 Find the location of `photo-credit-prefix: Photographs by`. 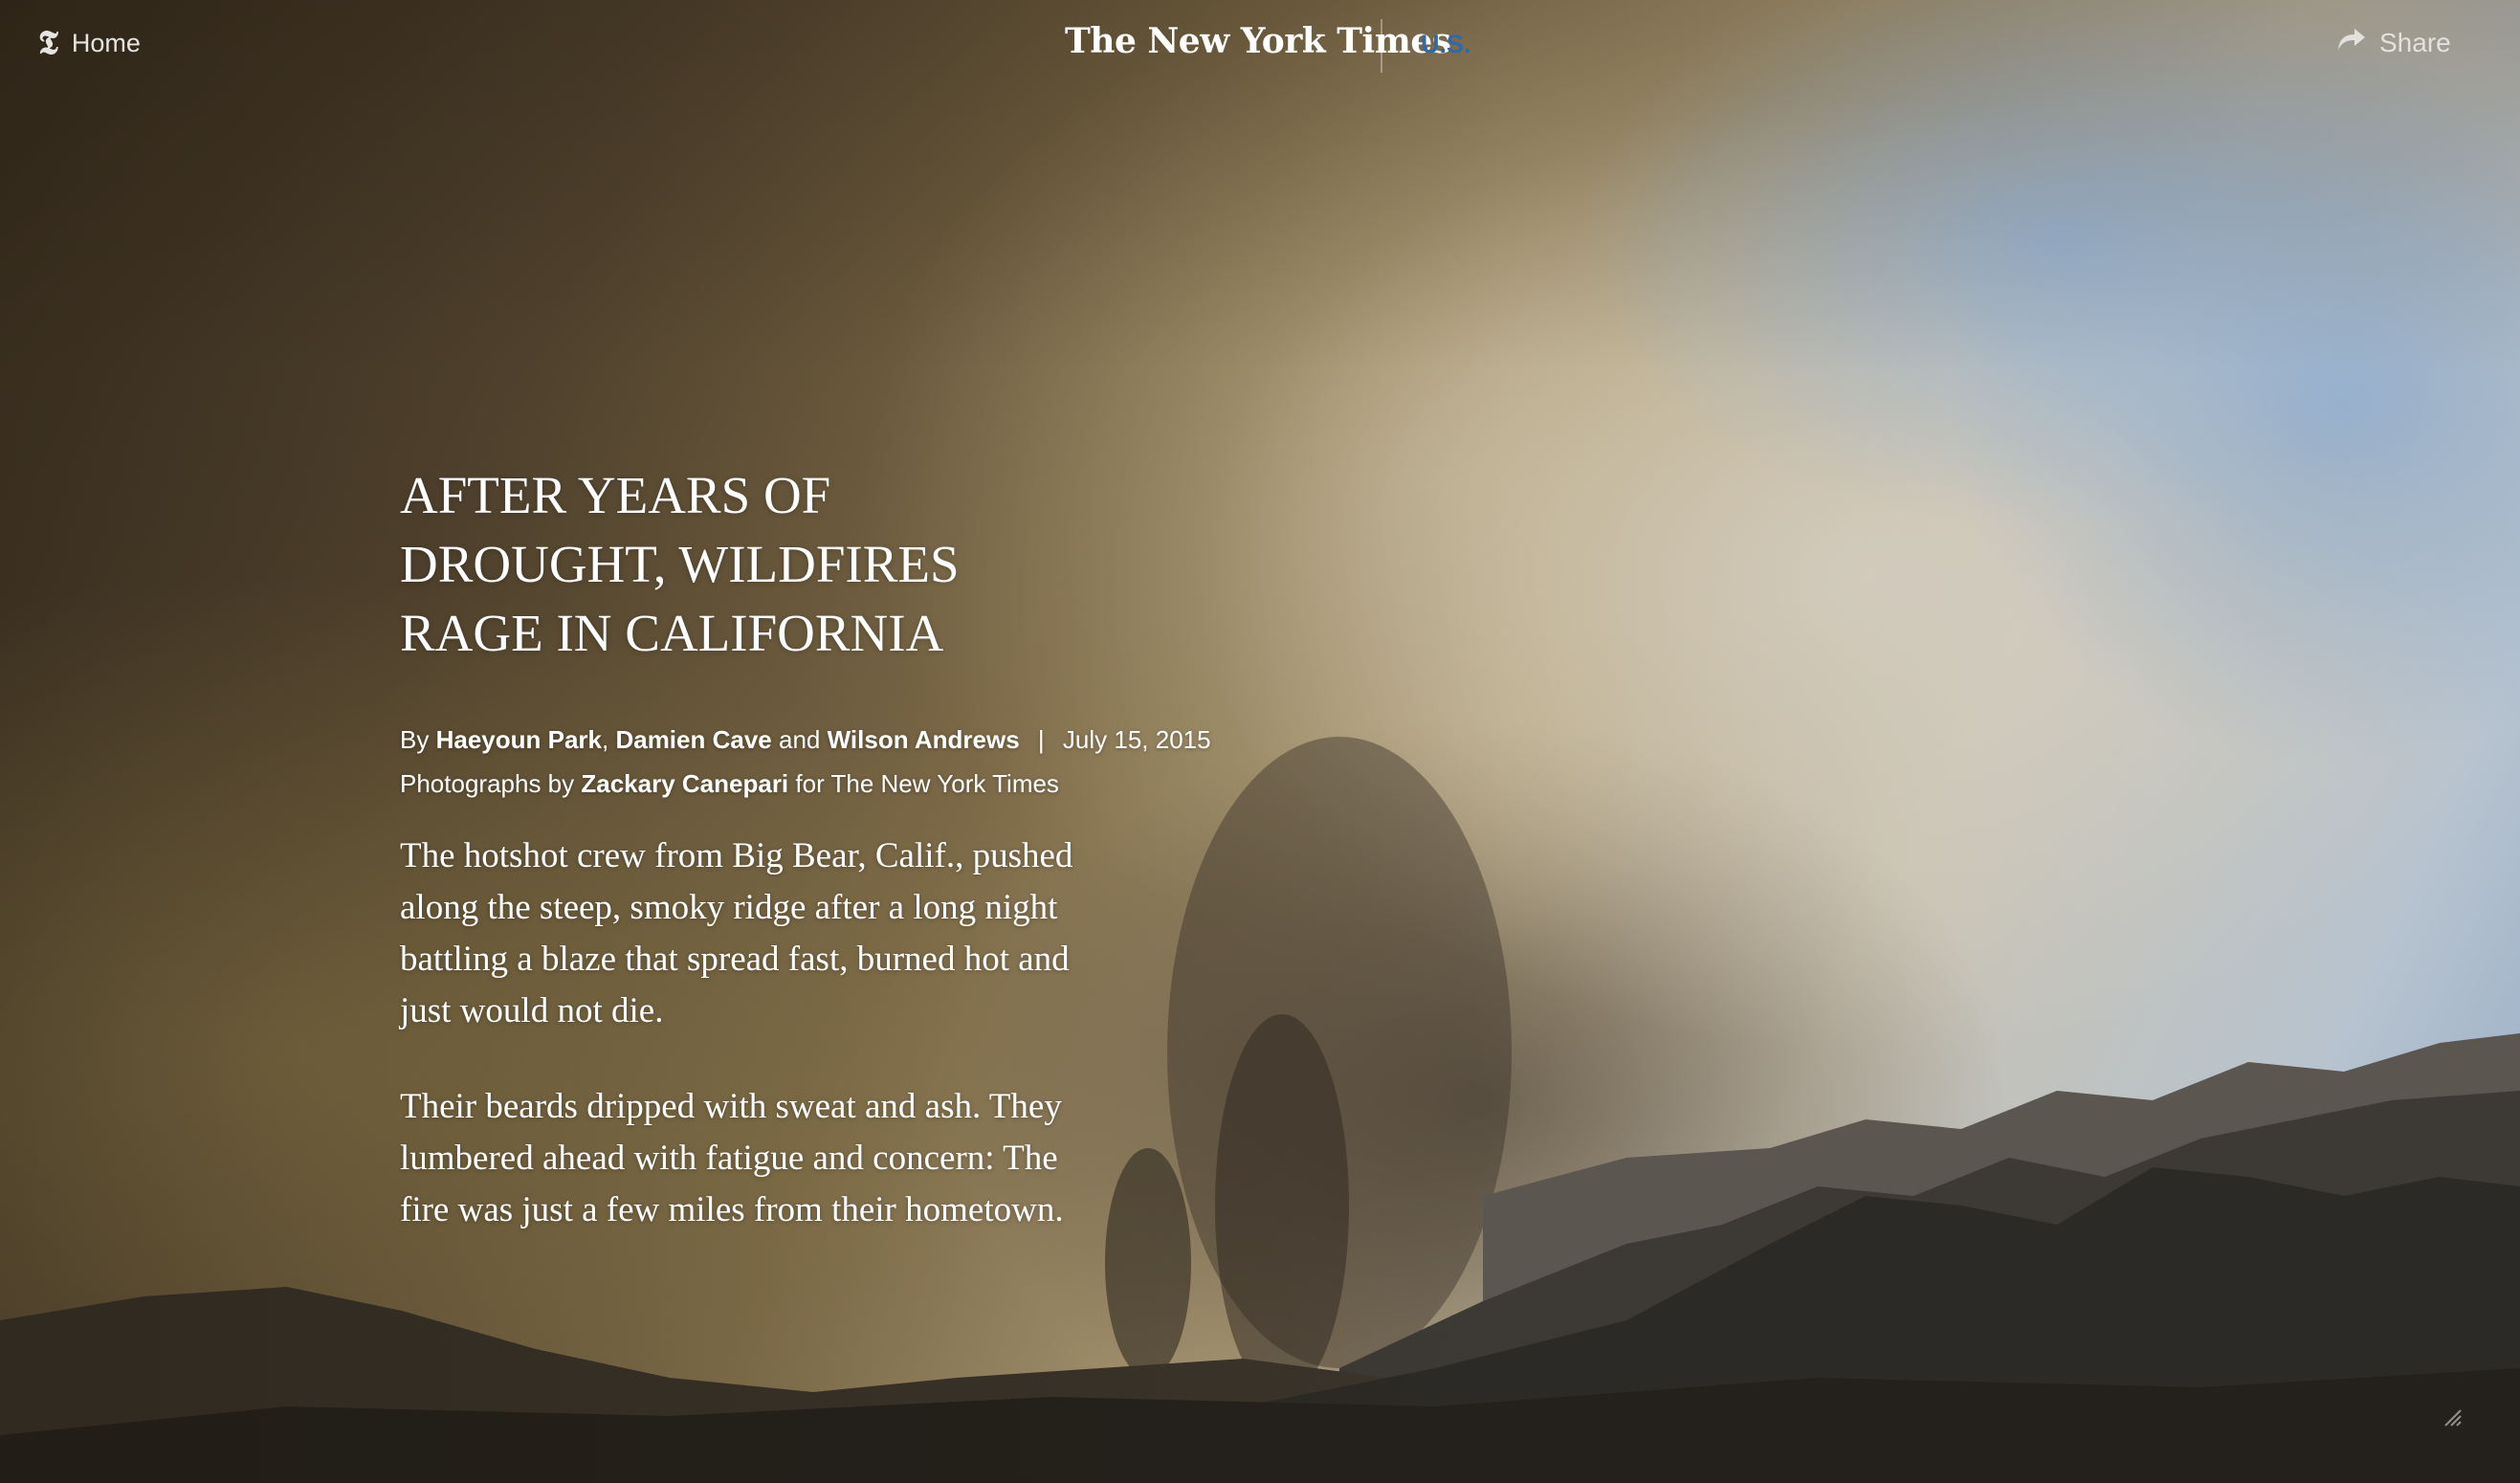

photo-credit-prefix: Photographs by is located at coordinates (488, 783).